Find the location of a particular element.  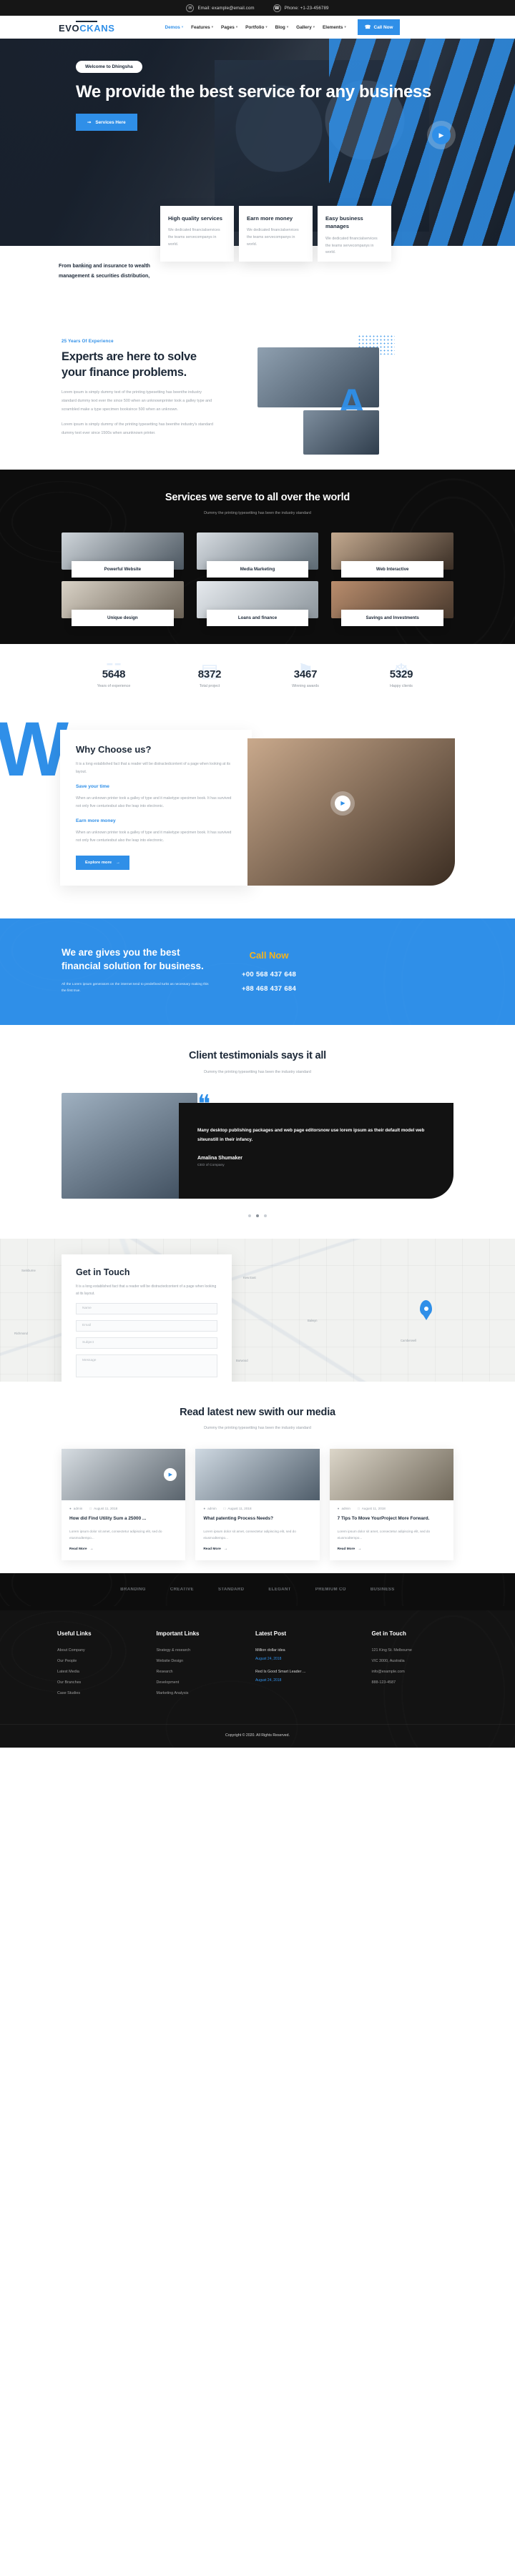

counter-label: Total project is located at coordinates (210, 687).